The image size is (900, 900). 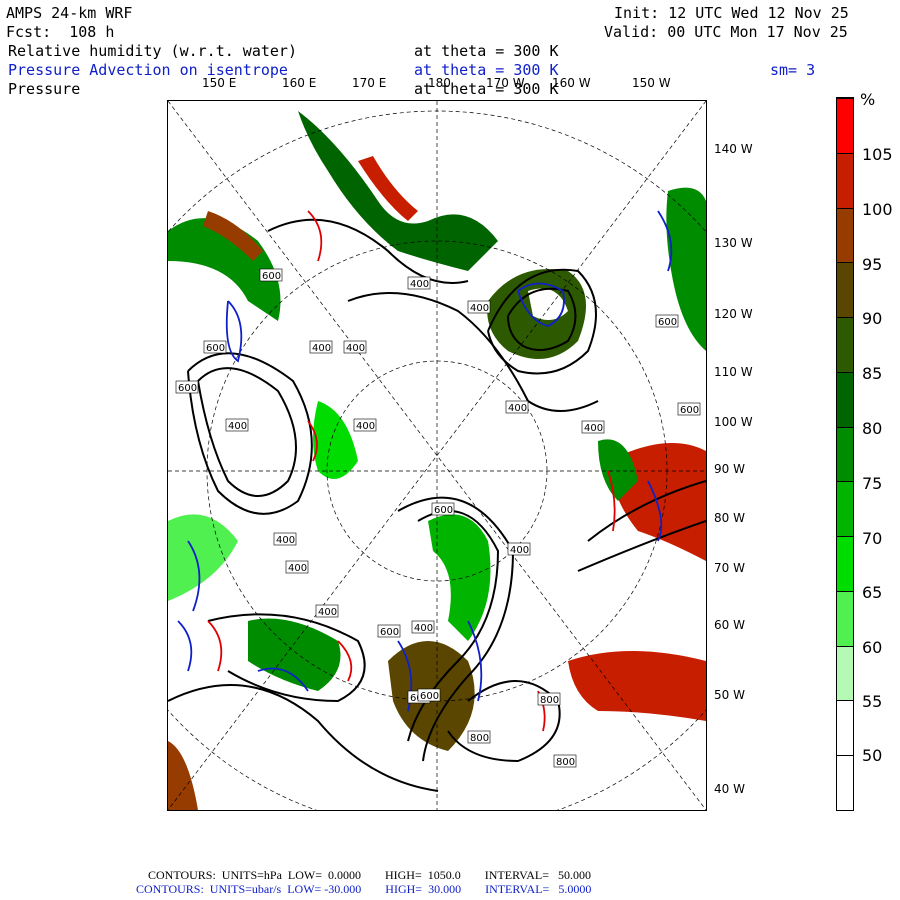 I want to click on lon-label: 170 E, so click(x=369, y=83).